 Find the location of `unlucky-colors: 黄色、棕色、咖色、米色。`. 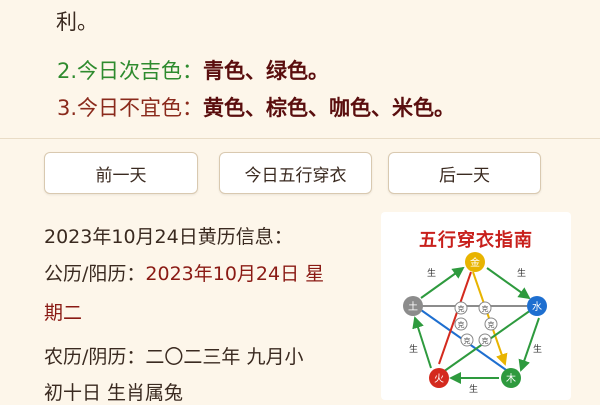

unlucky-colors: 黄色、棕色、咖色、米色。 is located at coordinates (329, 108).